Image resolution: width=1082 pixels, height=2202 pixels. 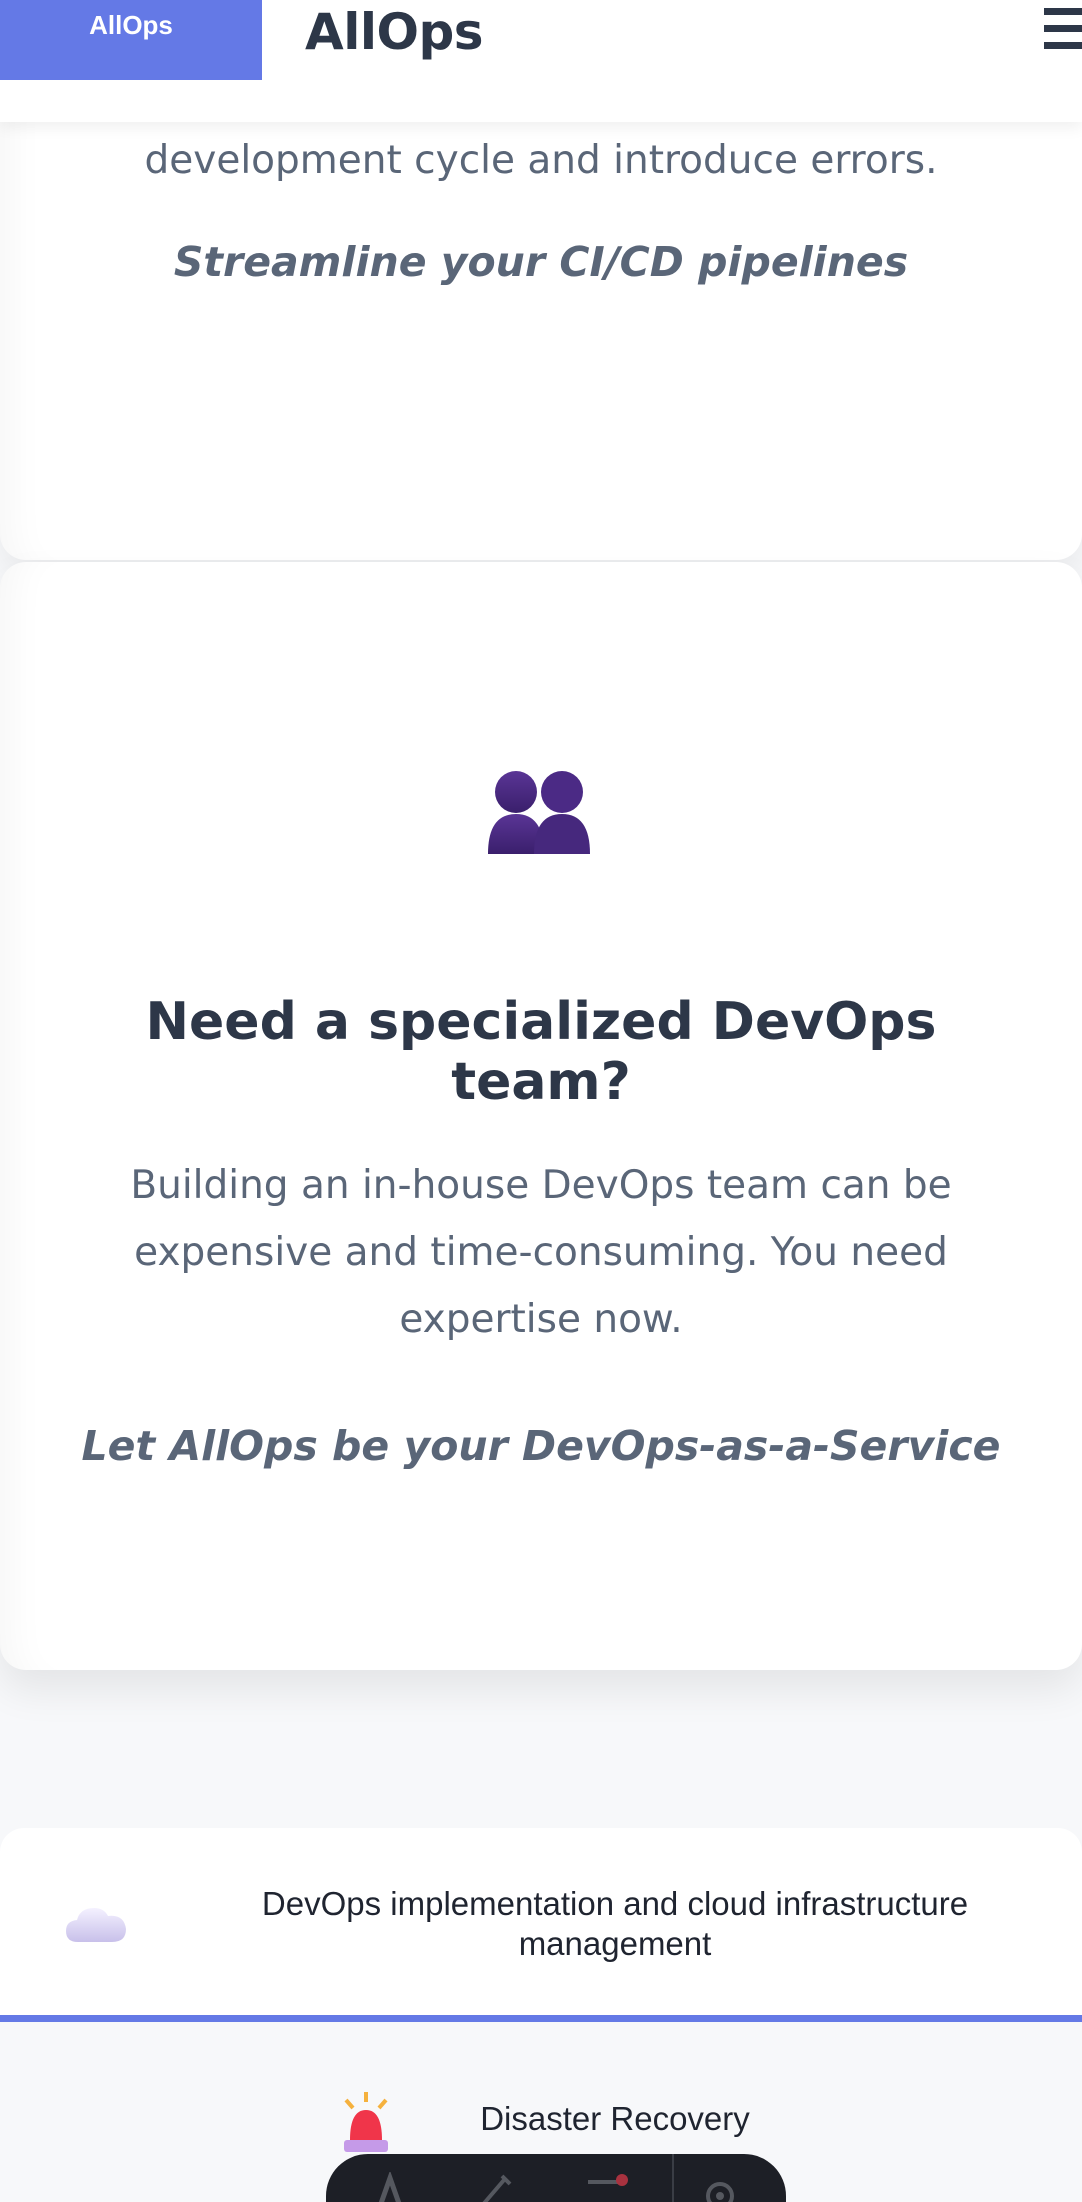 I want to click on cloud-icon, so click(x=96, y=1925).